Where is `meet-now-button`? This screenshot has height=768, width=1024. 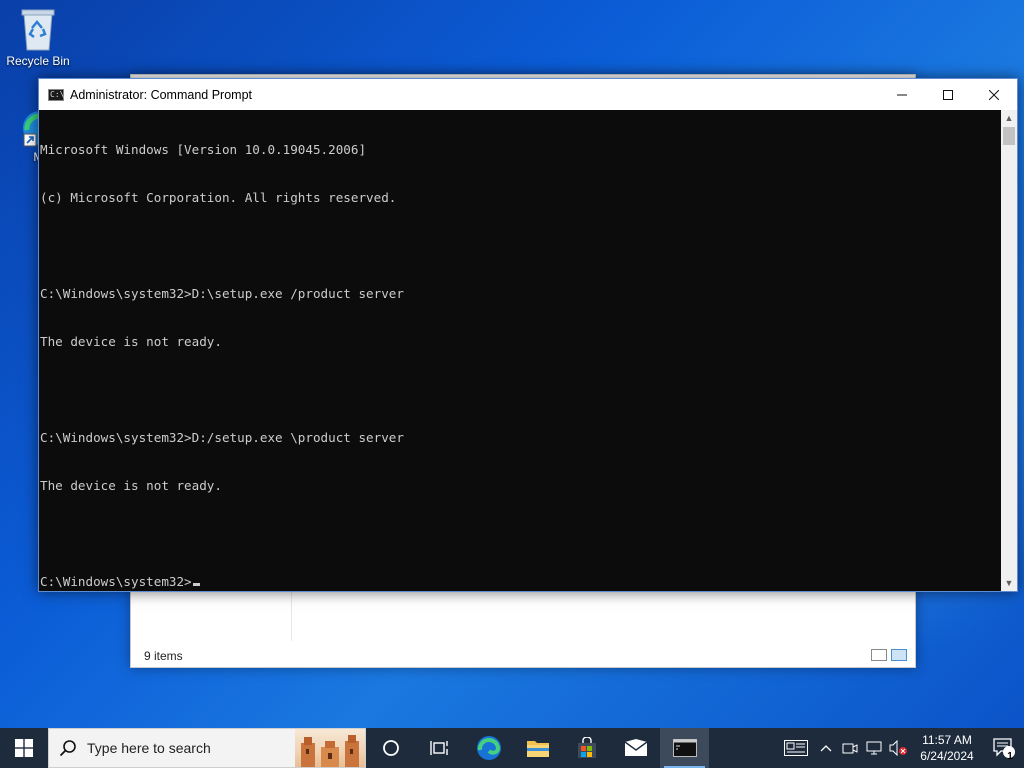 meet-now-button is located at coordinates (850, 748).